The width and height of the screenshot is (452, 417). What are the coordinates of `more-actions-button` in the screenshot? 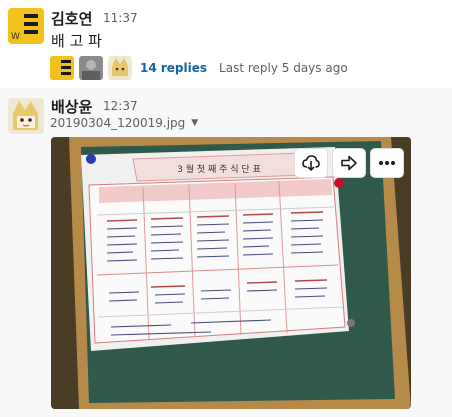 It's located at (387, 163).